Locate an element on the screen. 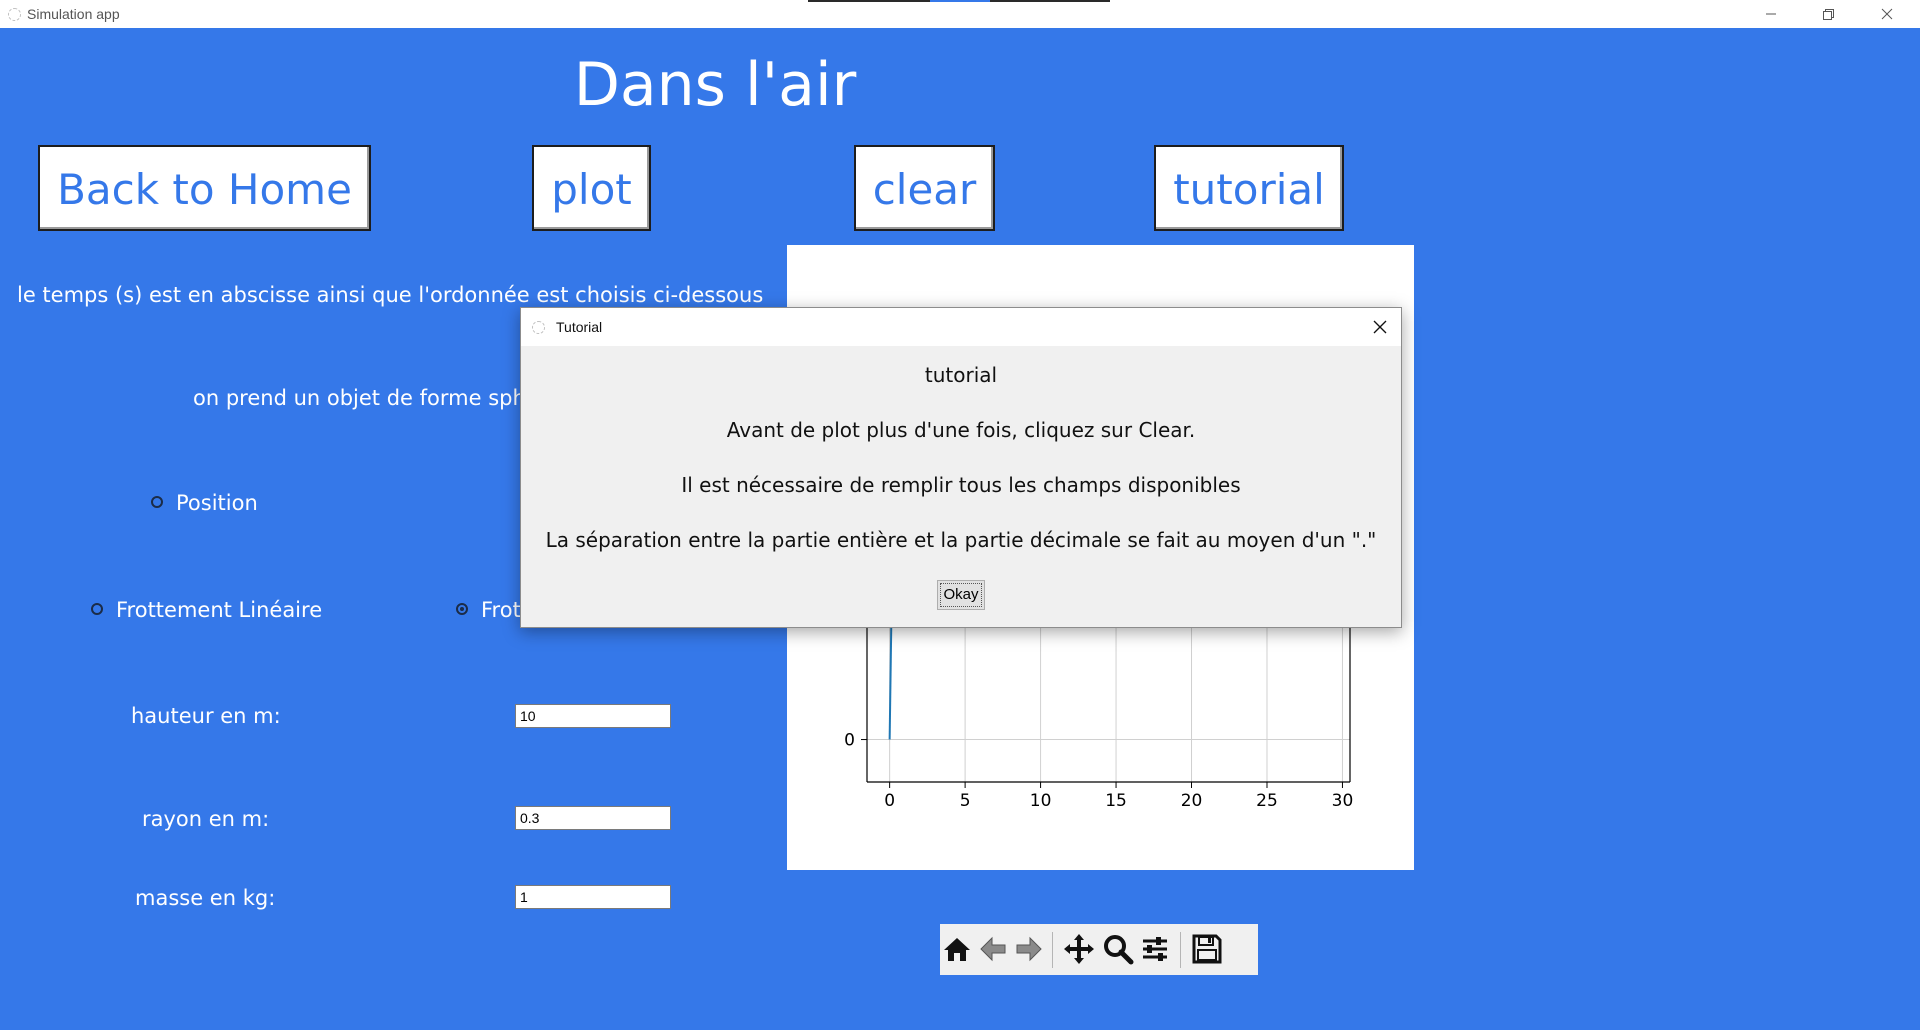 The width and height of the screenshot is (1920, 1030). home-icon is located at coordinates (957, 949).